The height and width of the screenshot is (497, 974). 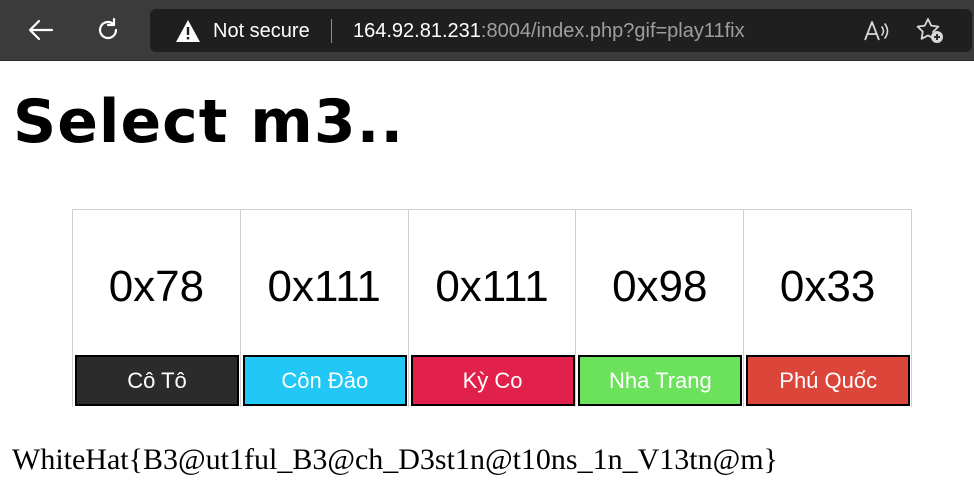 I want to click on choice-button-con-dao: Côn Đảo, so click(x=324, y=380).